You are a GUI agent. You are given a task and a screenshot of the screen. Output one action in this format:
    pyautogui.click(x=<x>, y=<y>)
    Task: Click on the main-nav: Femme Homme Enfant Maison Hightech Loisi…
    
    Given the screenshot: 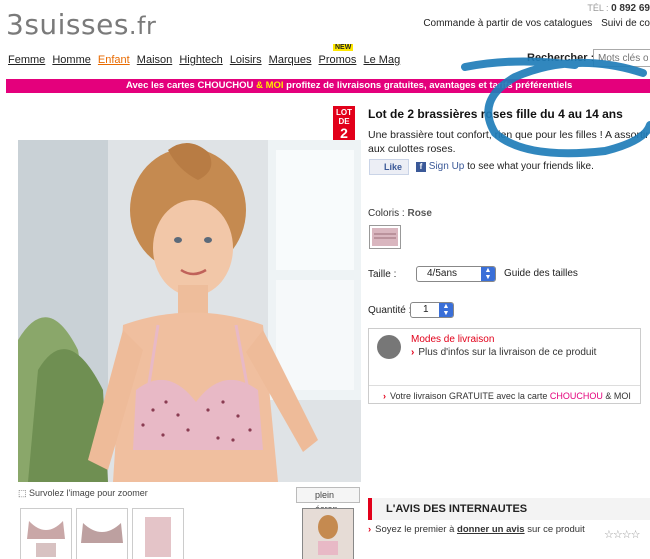 What is the action you would take?
    pyautogui.click(x=206, y=60)
    